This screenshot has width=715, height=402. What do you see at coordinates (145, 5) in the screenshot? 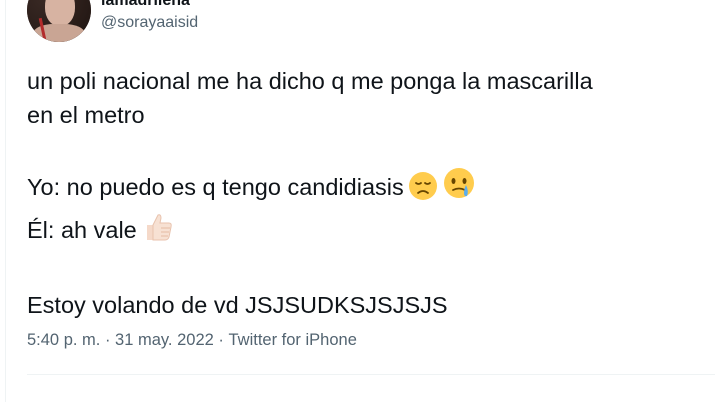
I see `author-display-name: lamadriiena` at bounding box center [145, 5].